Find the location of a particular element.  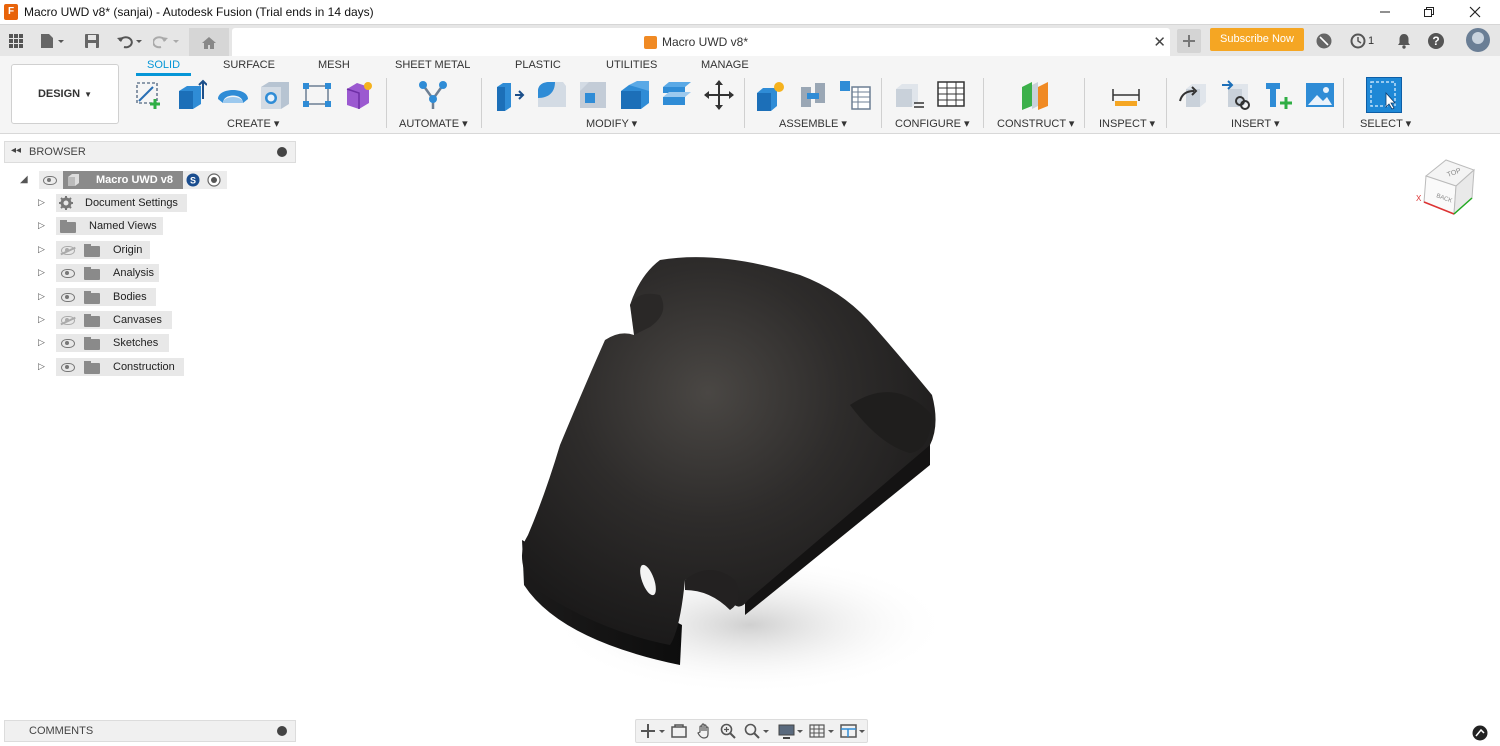

browser-panel-header: ◂◂ BROWSER is located at coordinates (150, 152).